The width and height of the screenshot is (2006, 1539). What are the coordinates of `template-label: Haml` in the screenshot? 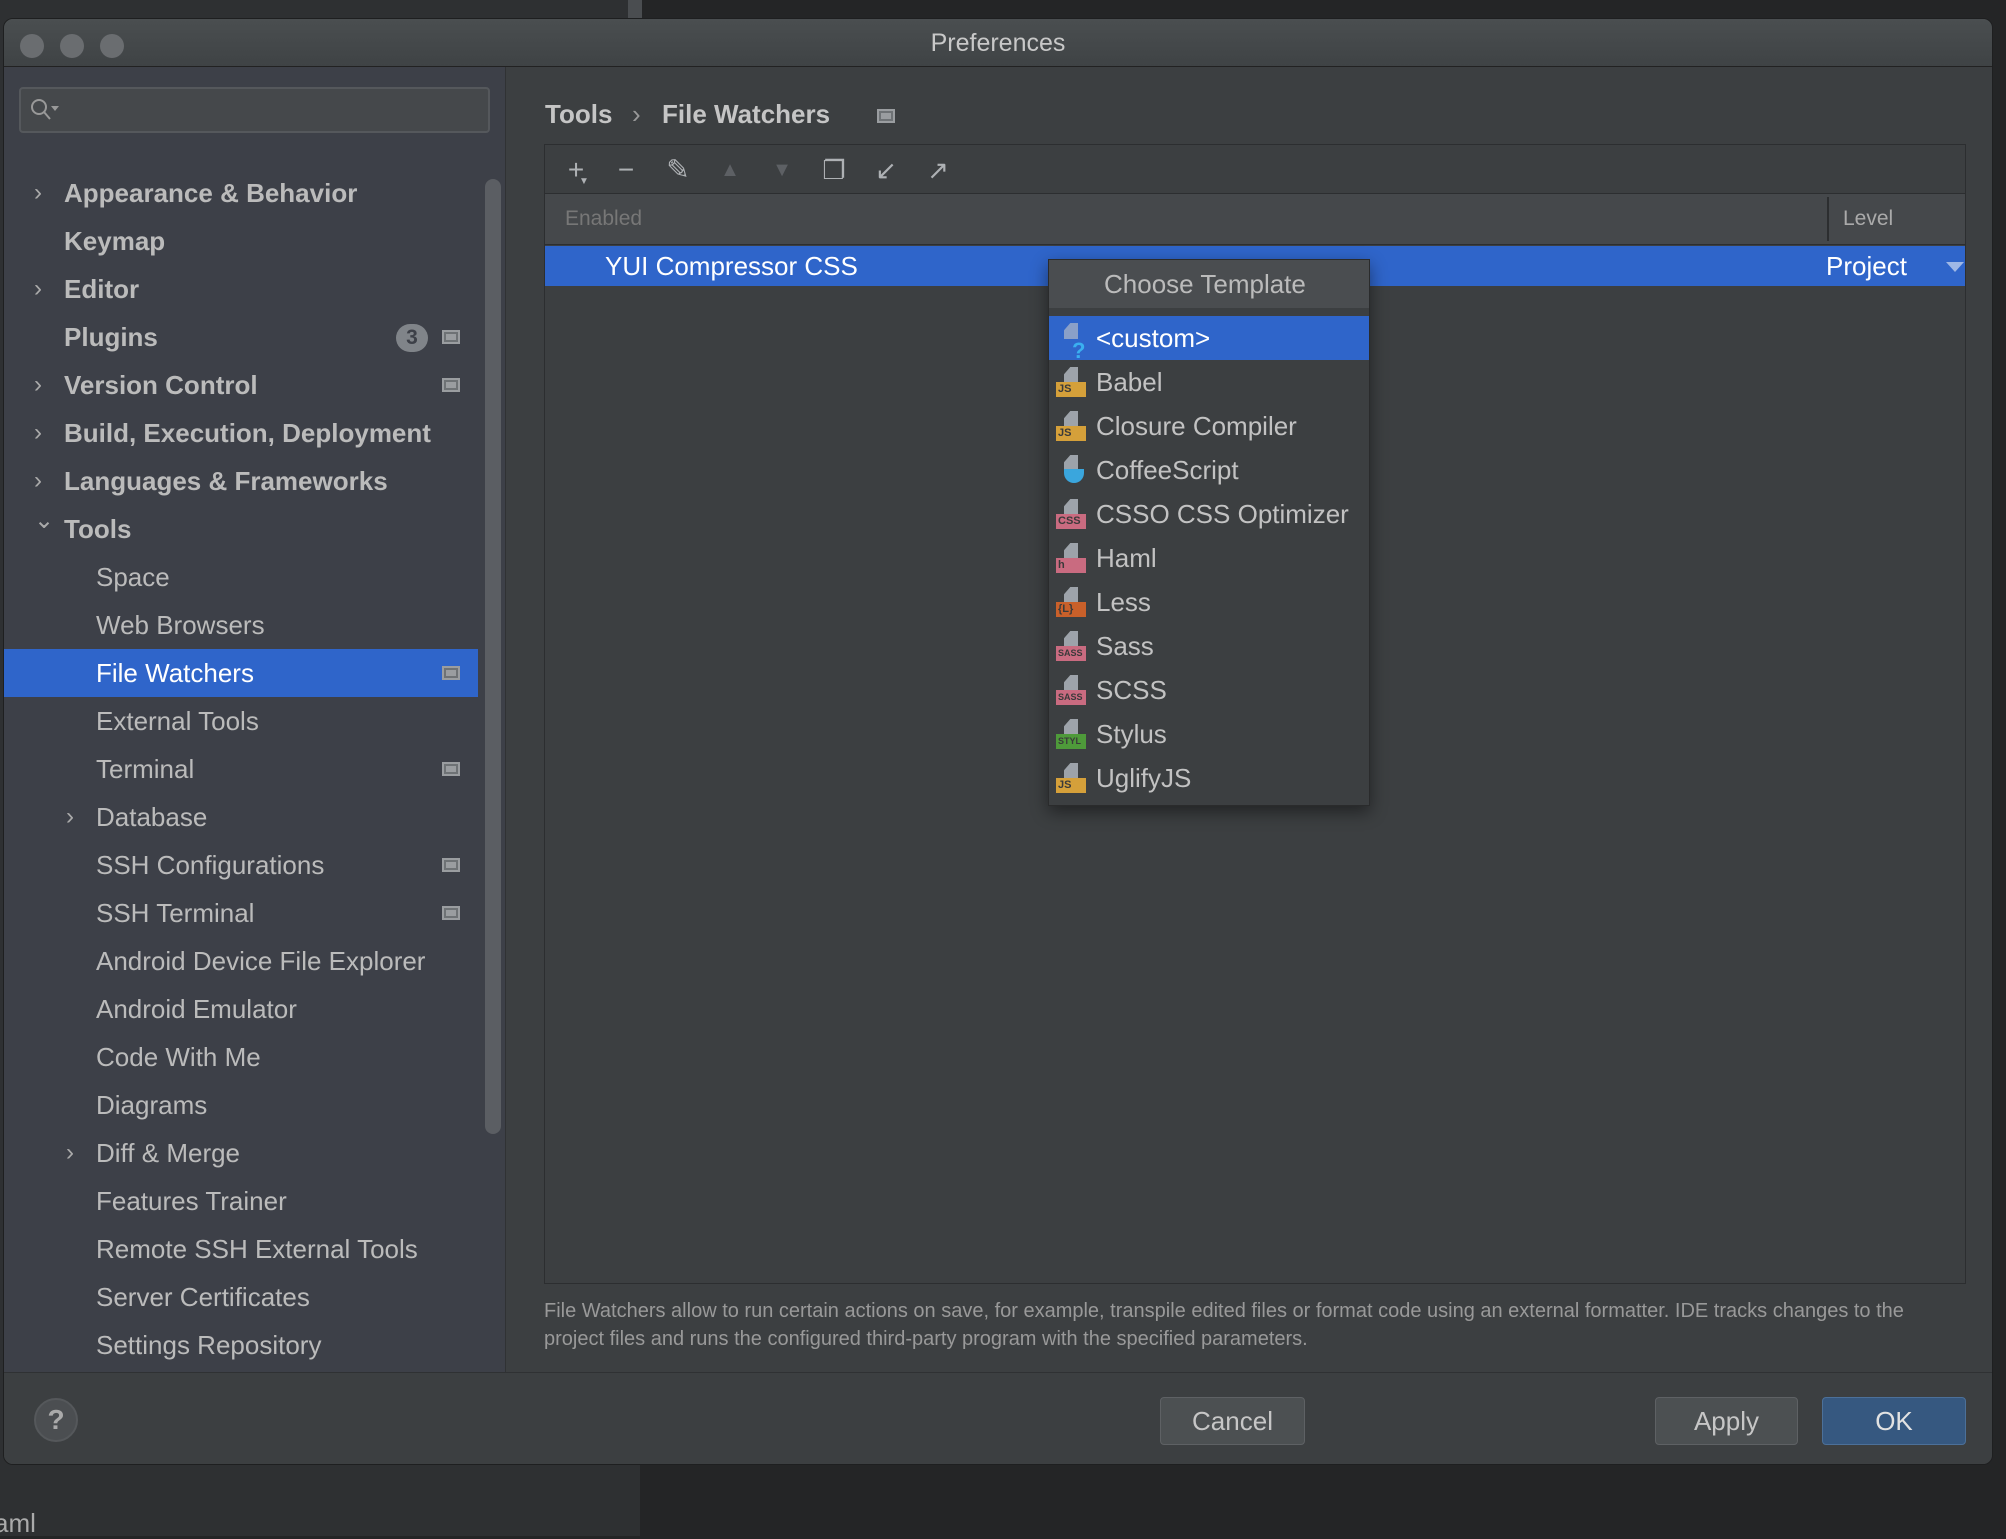 It's located at (1126, 558).